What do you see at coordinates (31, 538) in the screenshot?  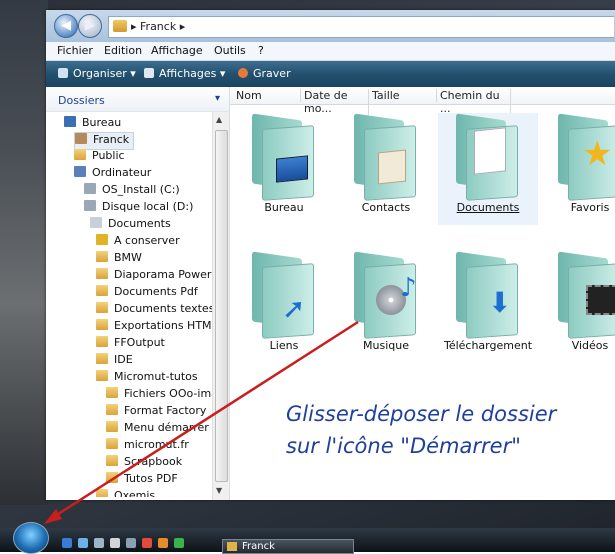 I see `start-button` at bounding box center [31, 538].